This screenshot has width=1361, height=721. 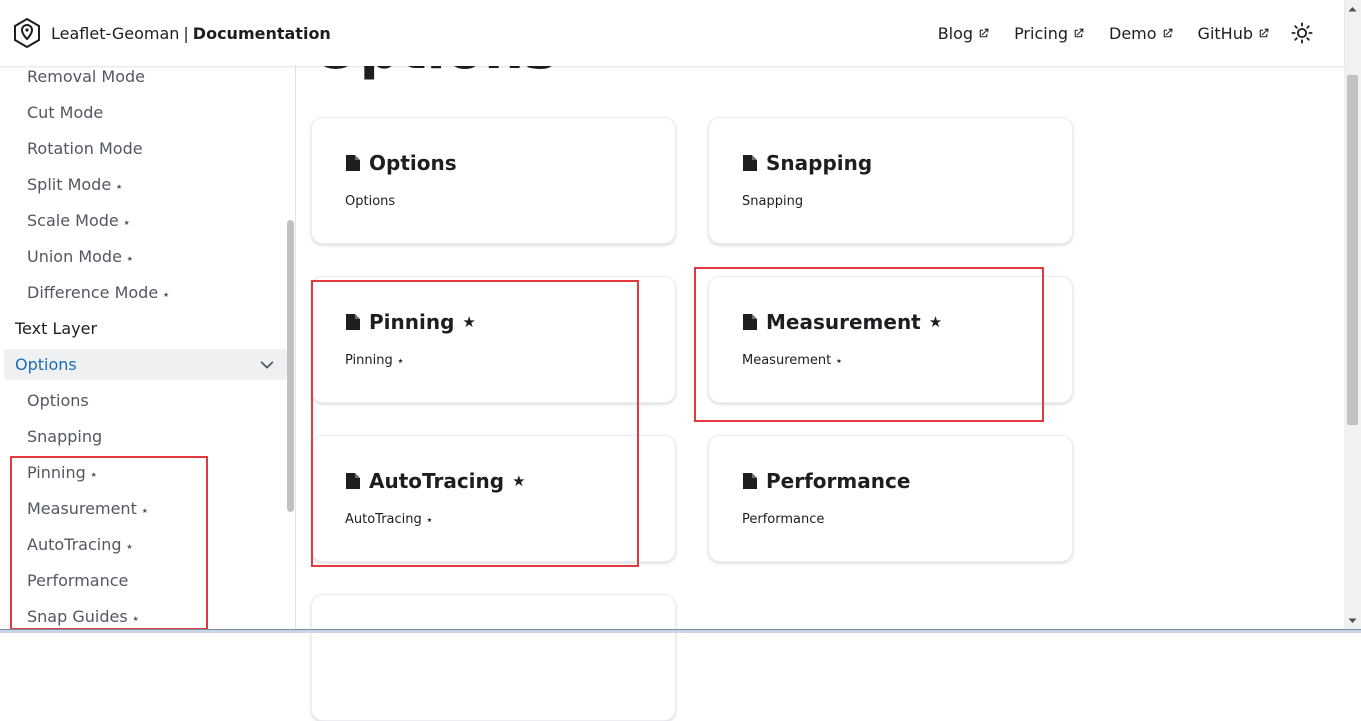 What do you see at coordinates (819, 163) in the screenshot?
I see `card-title-text: Snapping` at bounding box center [819, 163].